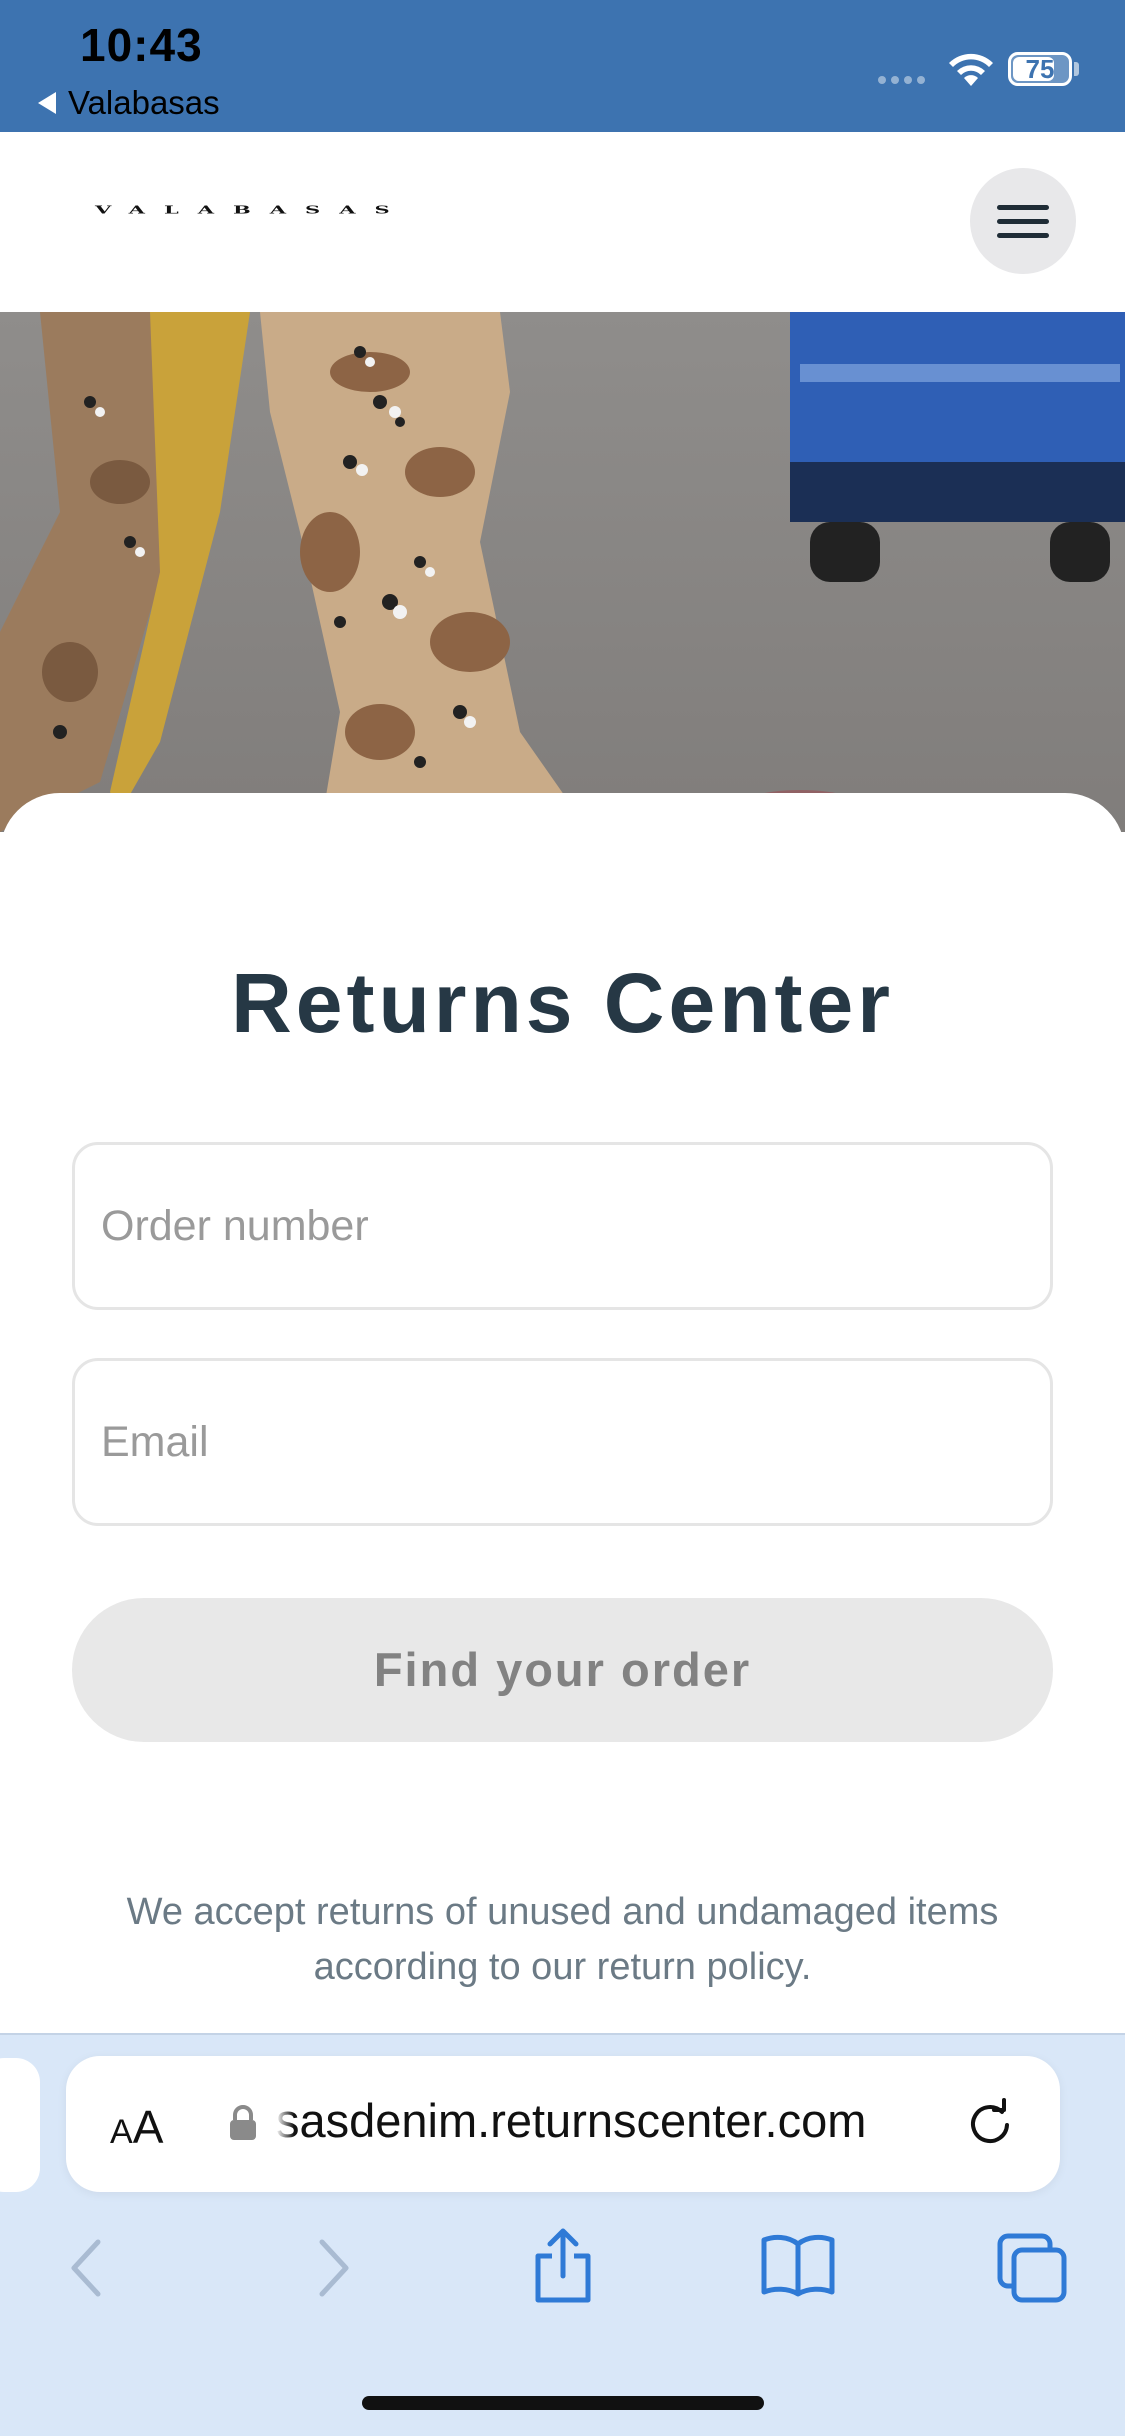 The height and width of the screenshot is (2436, 1125). What do you see at coordinates (971, 69) in the screenshot?
I see `wifi-icon` at bounding box center [971, 69].